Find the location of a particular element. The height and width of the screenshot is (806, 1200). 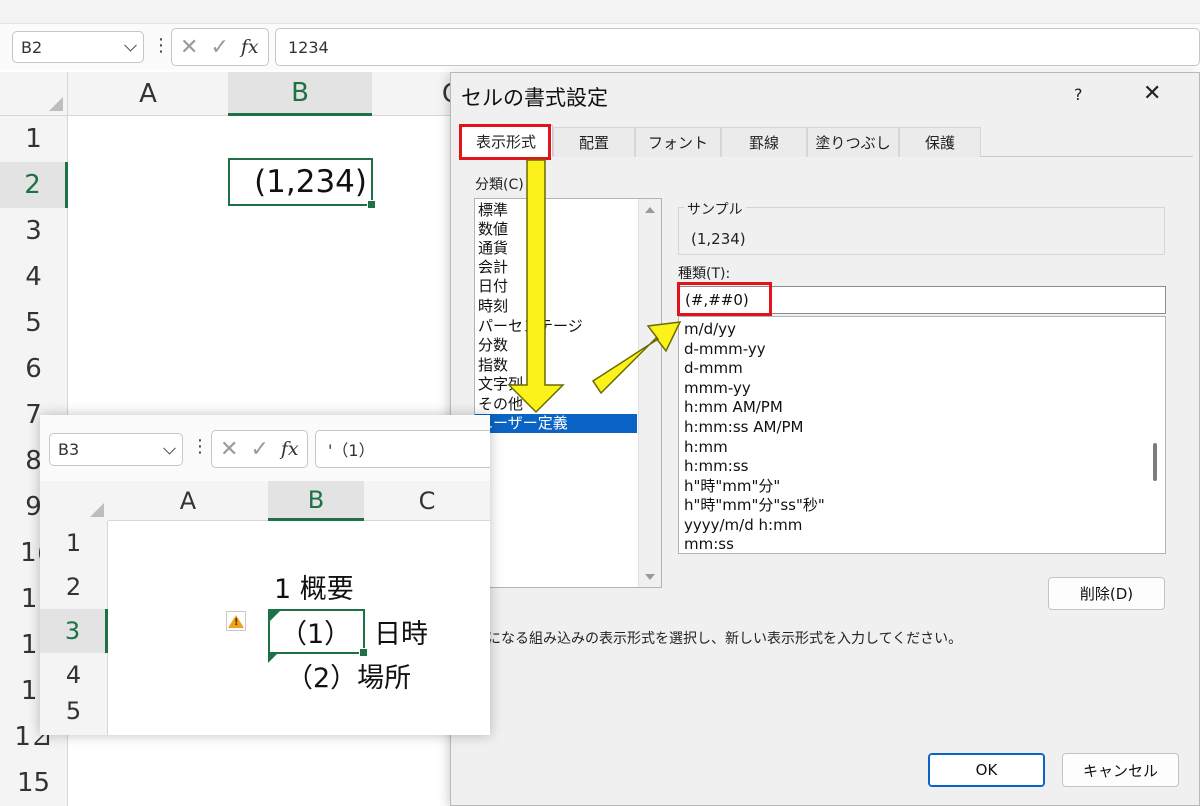

arrow-down-annotation is located at coordinates (536, 286).